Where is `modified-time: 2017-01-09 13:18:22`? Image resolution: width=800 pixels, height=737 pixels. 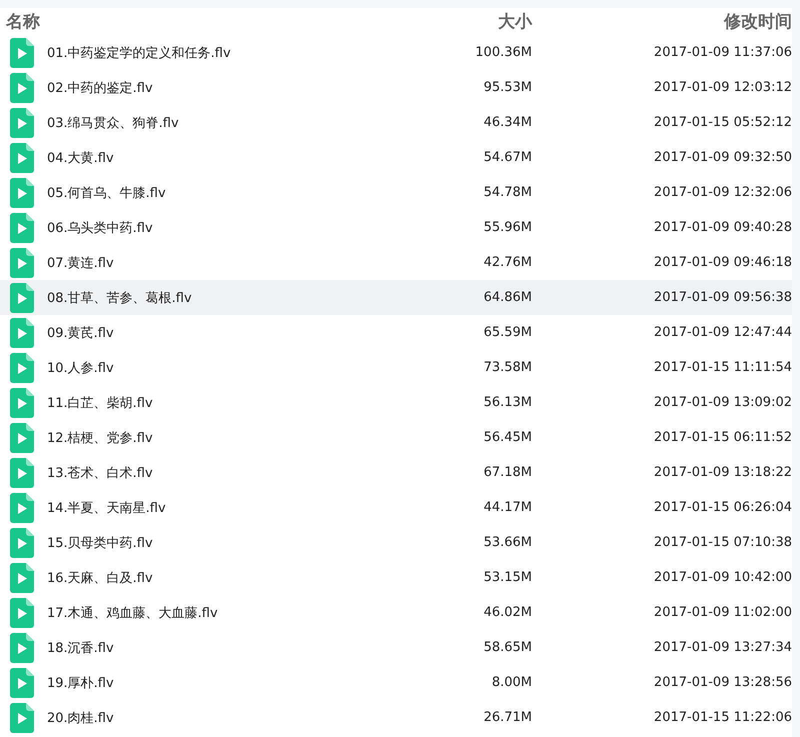 modified-time: 2017-01-09 13:18:22 is located at coordinates (723, 472).